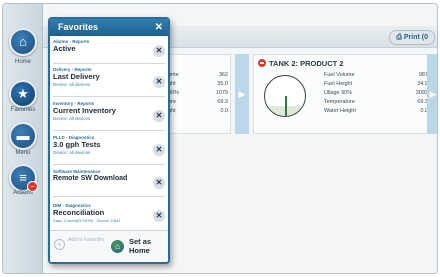  What do you see at coordinates (80, 243) in the screenshot?
I see `add-to-favorites-button: + Add to Favorites` at bounding box center [80, 243].